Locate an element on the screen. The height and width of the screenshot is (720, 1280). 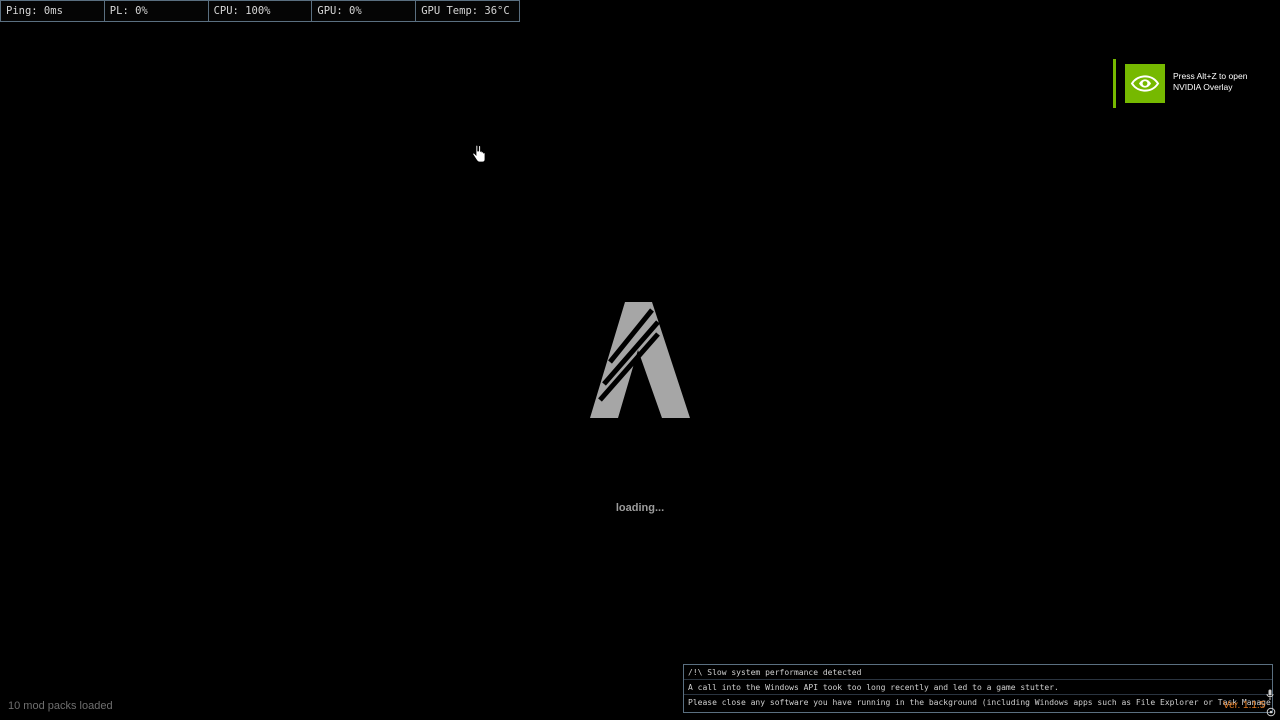
microphone-icon is located at coordinates (1270, 694).